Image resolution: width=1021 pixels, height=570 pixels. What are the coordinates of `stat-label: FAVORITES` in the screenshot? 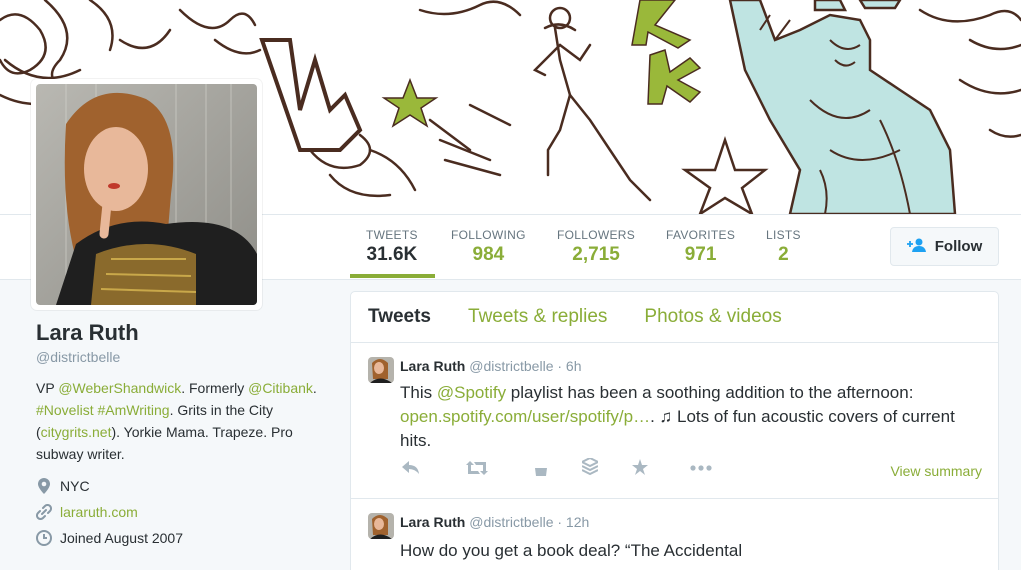 It's located at (701, 235).